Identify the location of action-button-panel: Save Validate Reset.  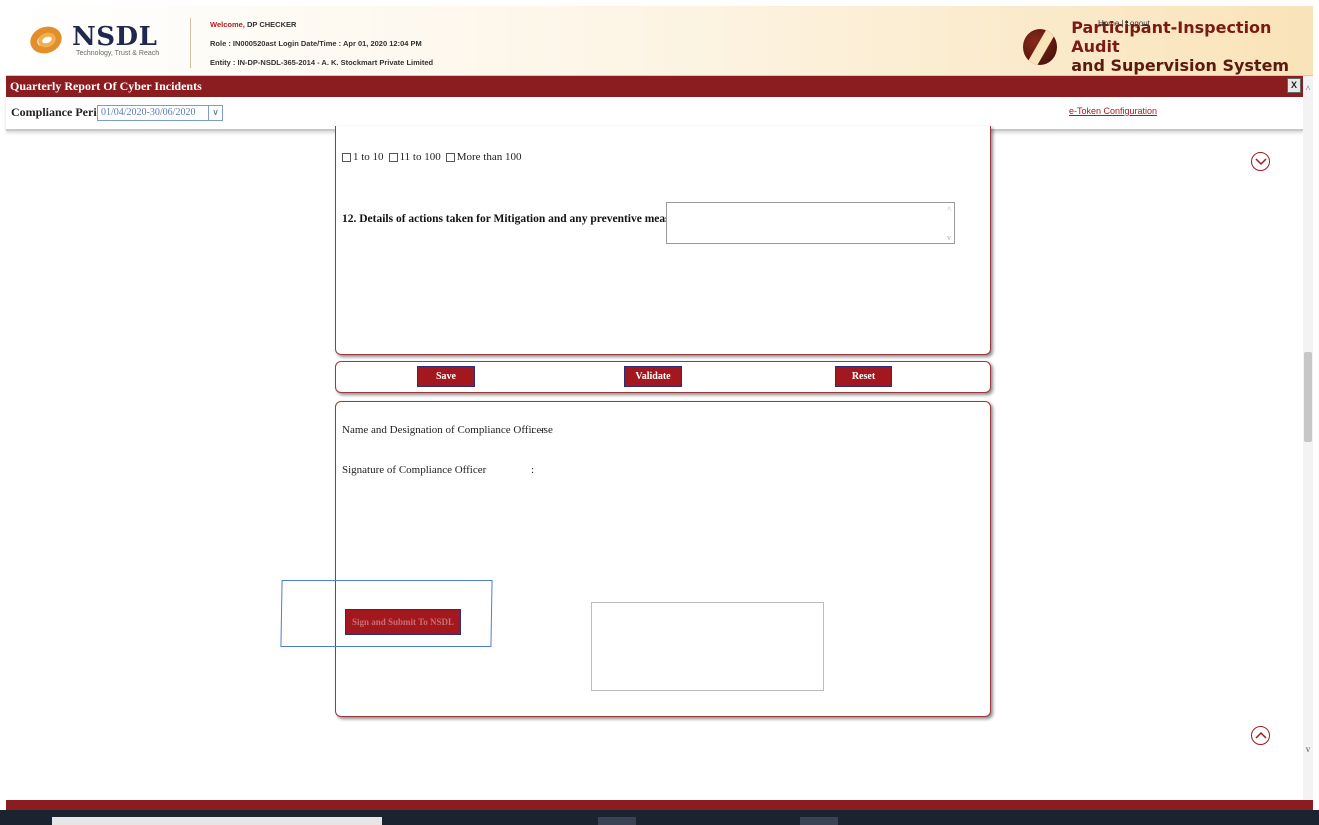
(663, 377).